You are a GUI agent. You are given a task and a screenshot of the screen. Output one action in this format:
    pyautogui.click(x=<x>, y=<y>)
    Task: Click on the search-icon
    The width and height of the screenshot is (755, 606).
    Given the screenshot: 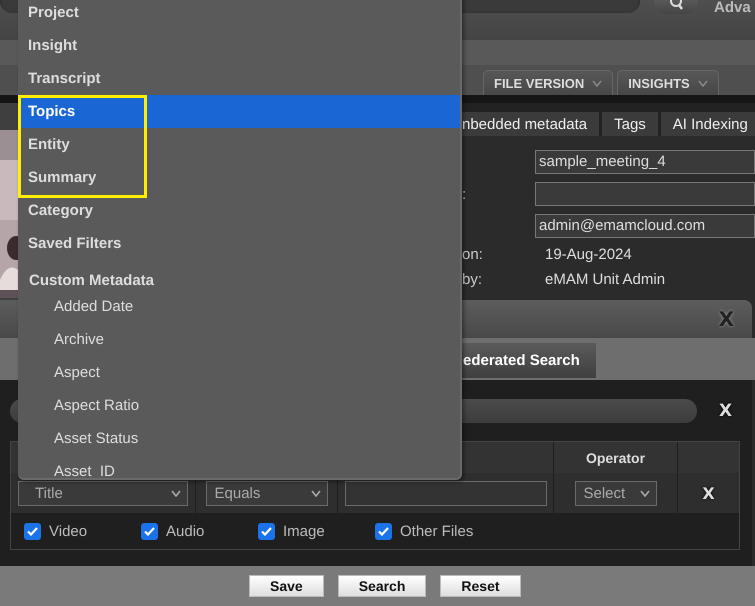 What is the action you would take?
    pyautogui.click(x=676, y=5)
    